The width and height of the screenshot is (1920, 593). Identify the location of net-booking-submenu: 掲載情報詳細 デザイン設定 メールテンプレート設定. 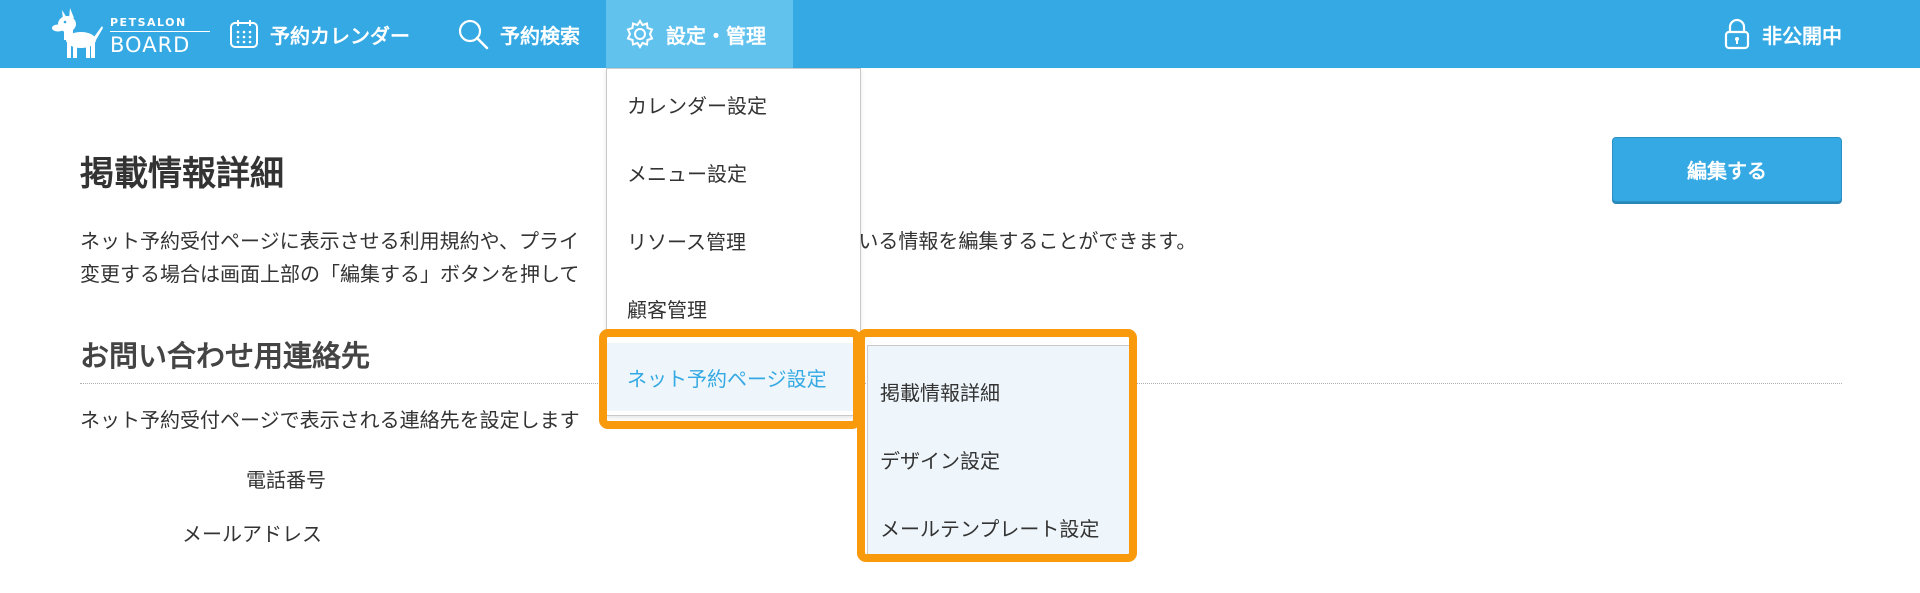
(998, 451).